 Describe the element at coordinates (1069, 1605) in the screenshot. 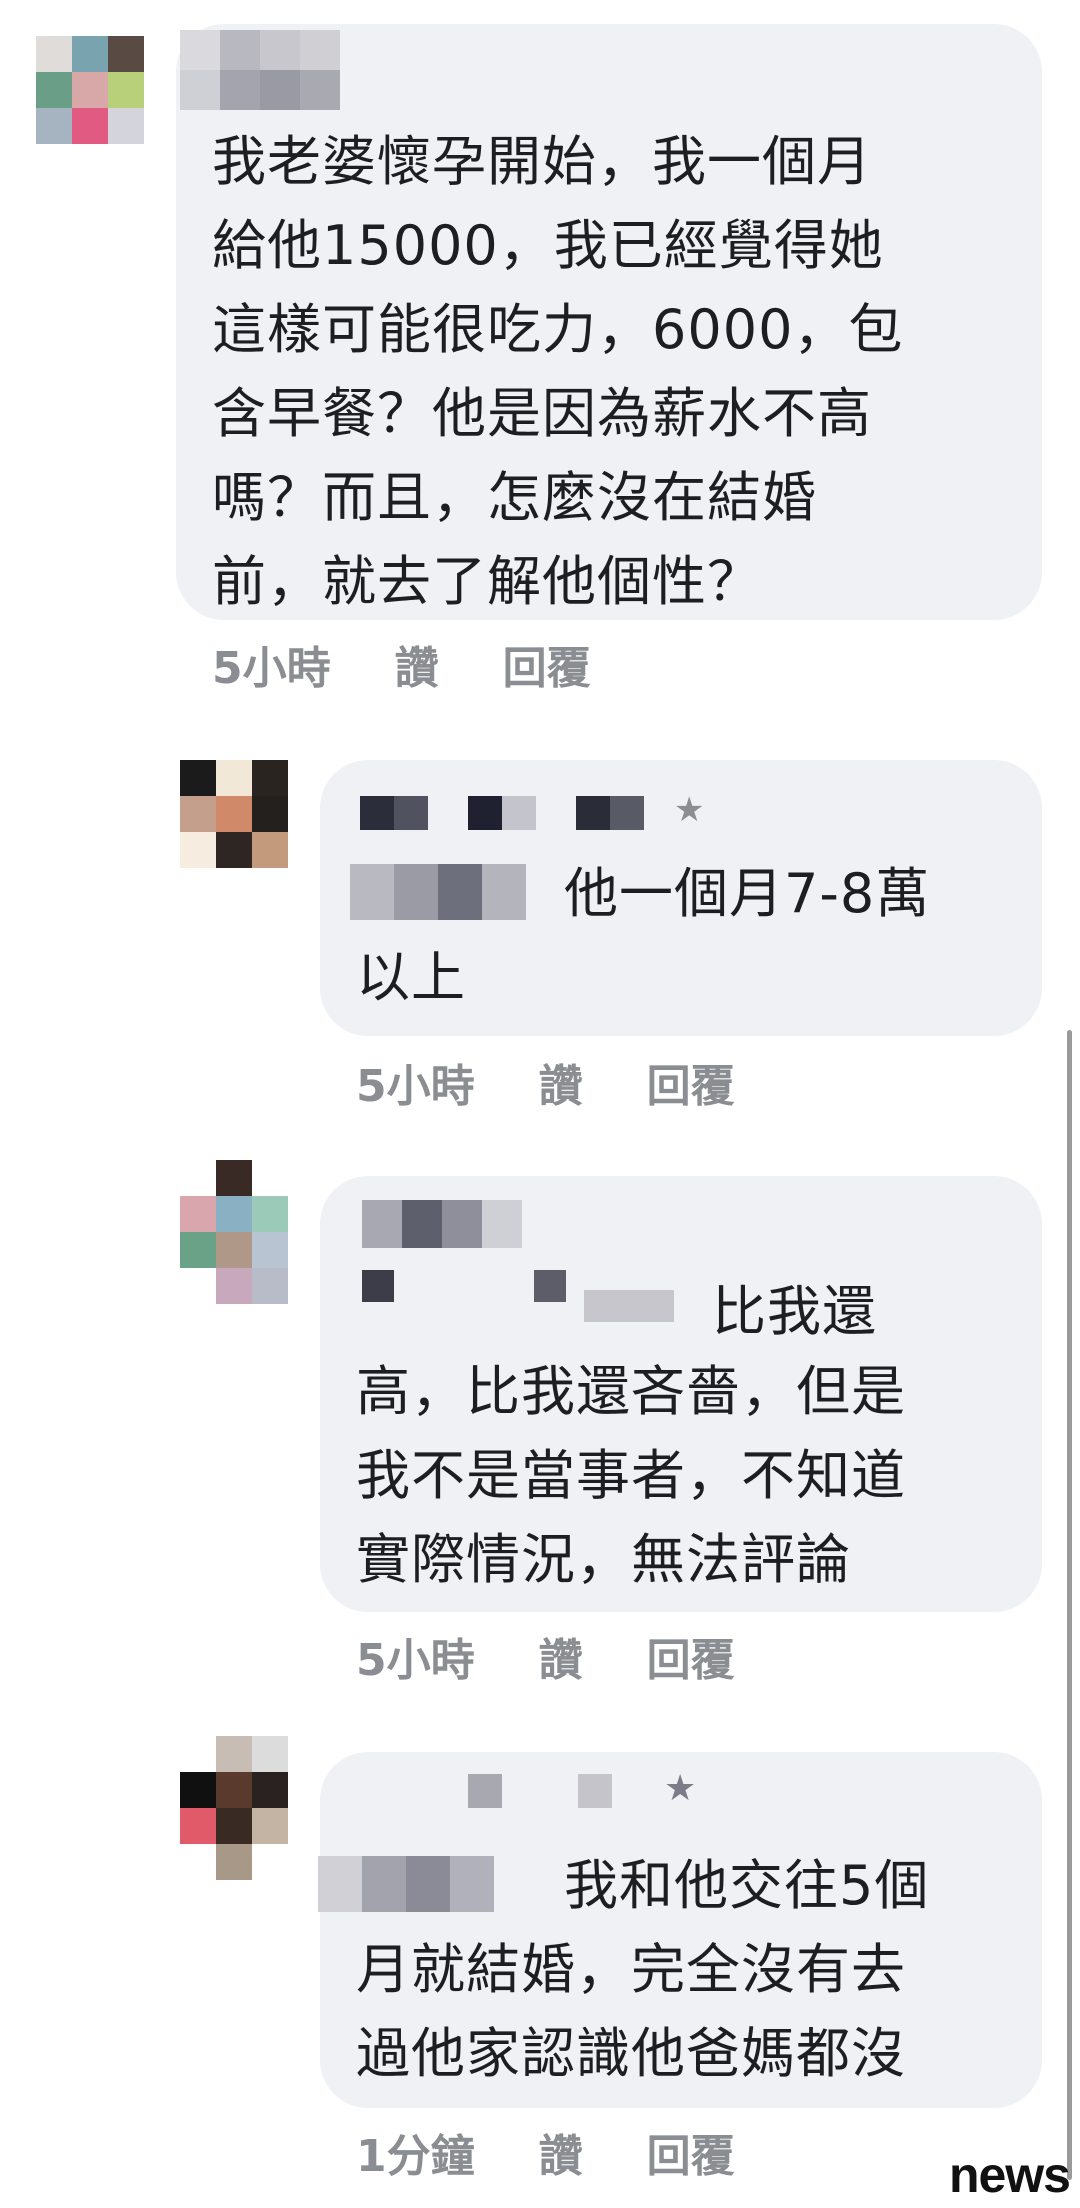

I see `scrollbar` at that location.